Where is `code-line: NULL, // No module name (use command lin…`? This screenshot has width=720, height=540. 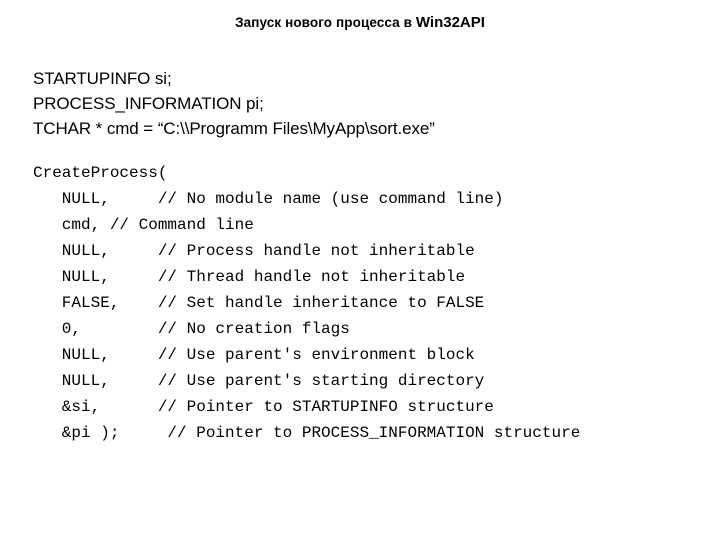 code-line: NULL, // No module name (use command lin… is located at coordinates (268, 199).